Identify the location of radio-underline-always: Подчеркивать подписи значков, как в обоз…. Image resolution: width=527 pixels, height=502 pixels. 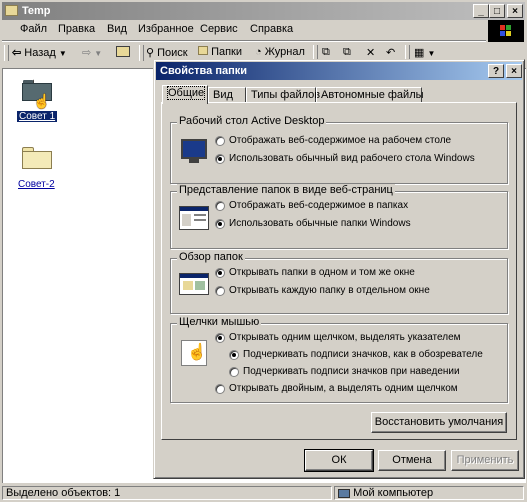
(356, 354).